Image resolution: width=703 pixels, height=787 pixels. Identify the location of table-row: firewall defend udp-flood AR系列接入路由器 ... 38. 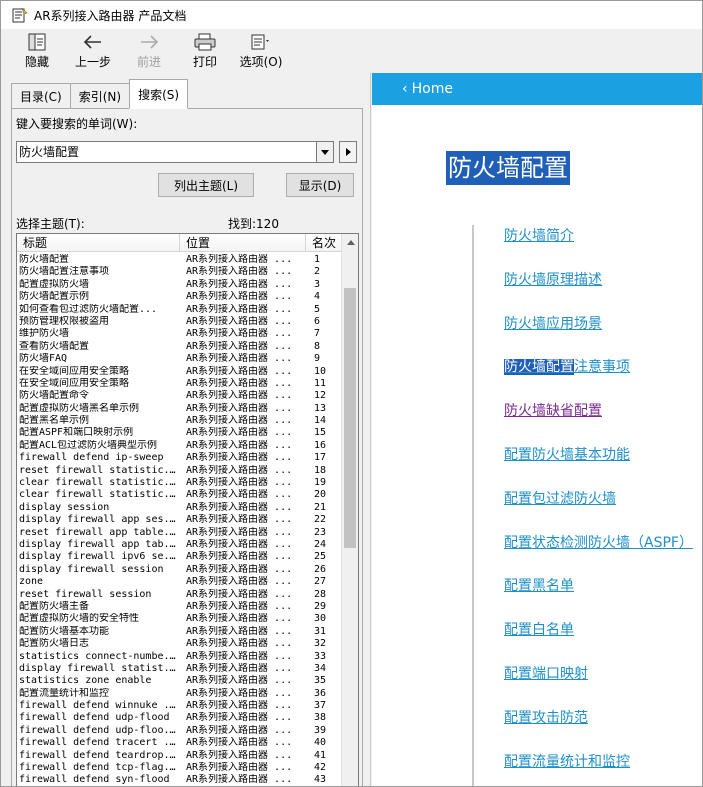
(179, 718).